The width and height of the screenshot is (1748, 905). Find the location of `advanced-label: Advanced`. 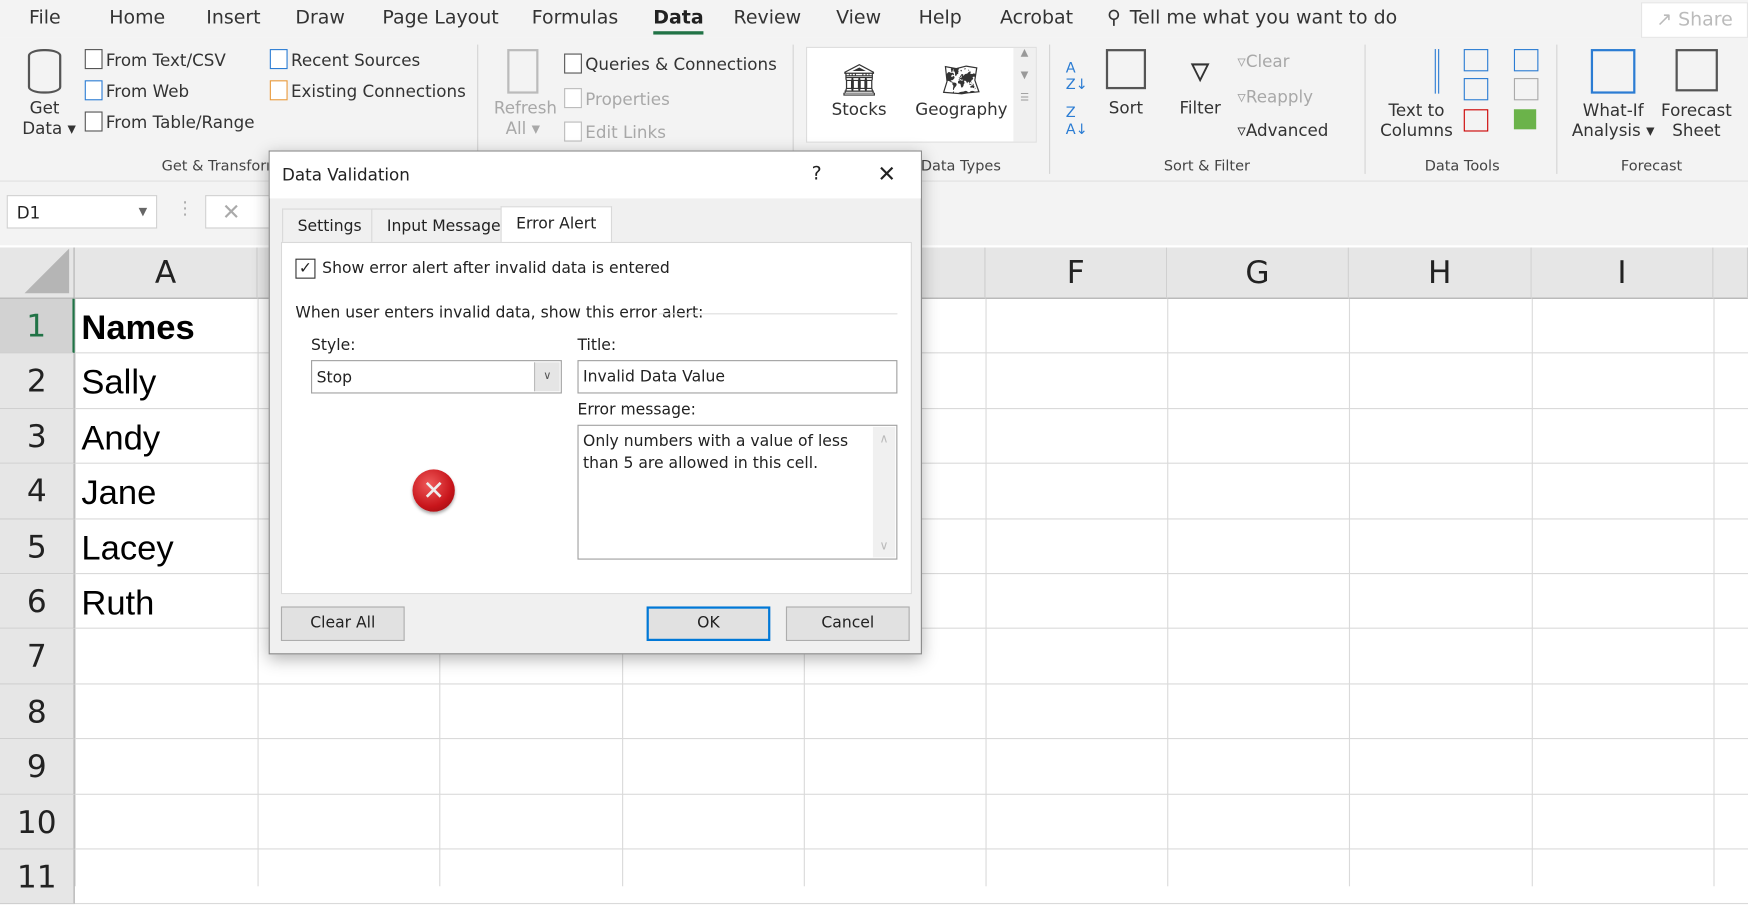

advanced-label: Advanced is located at coordinates (1287, 130).